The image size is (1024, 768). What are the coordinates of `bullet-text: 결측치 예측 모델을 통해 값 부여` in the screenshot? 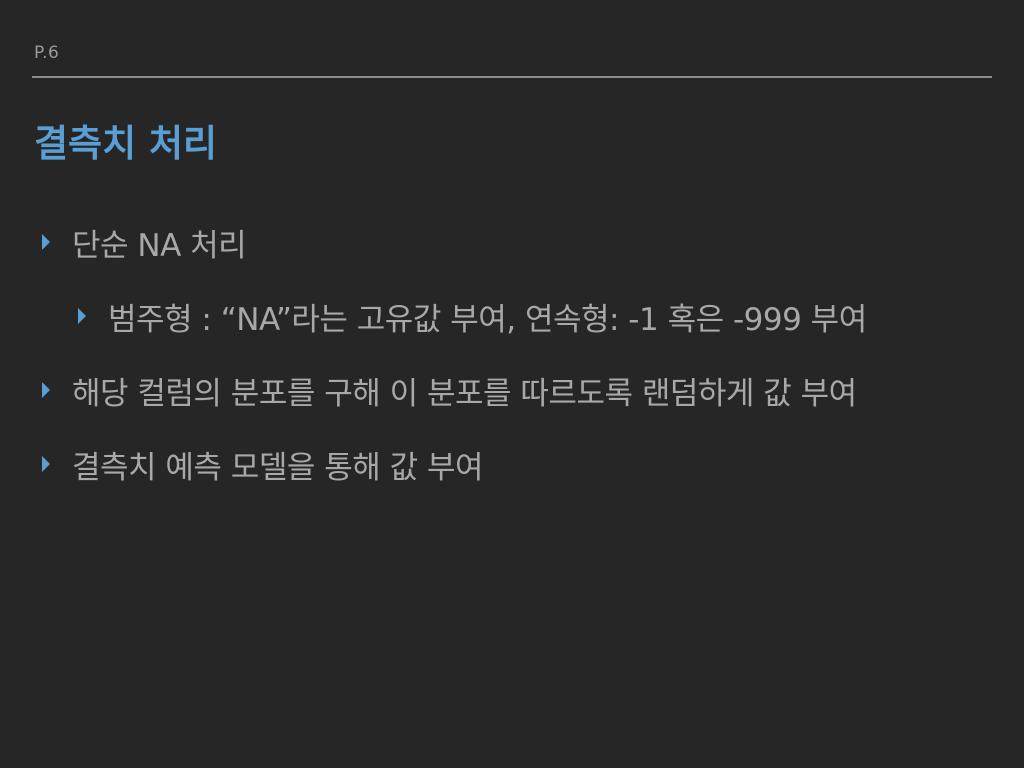 It's located at (278, 467).